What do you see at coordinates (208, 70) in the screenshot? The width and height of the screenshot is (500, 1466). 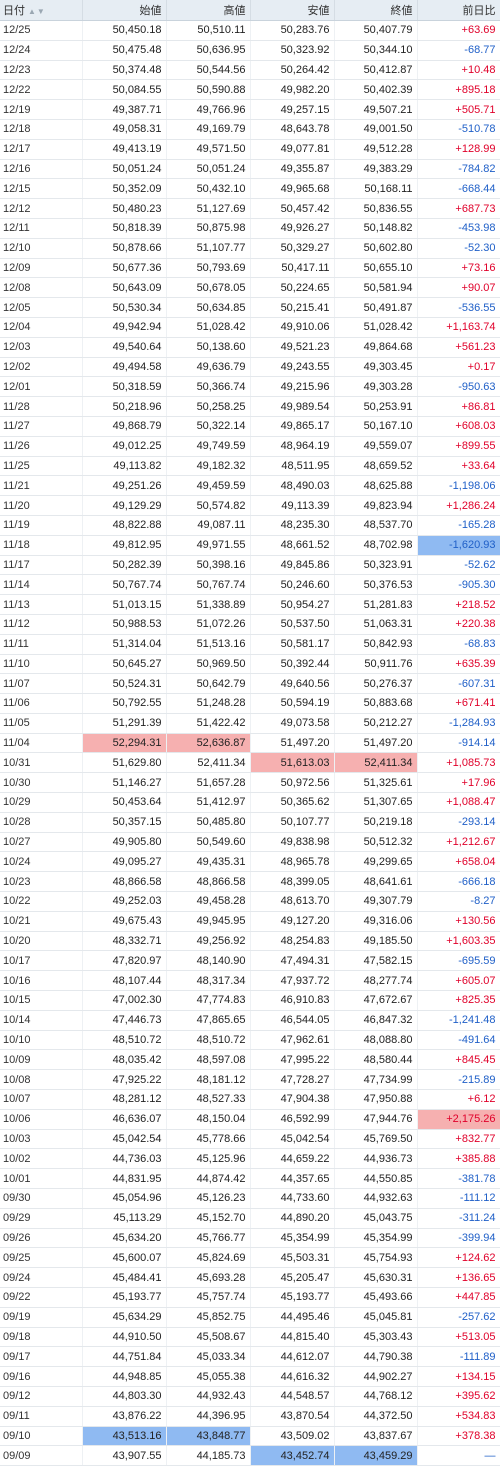 I see `high-cell: 50,544.56` at bounding box center [208, 70].